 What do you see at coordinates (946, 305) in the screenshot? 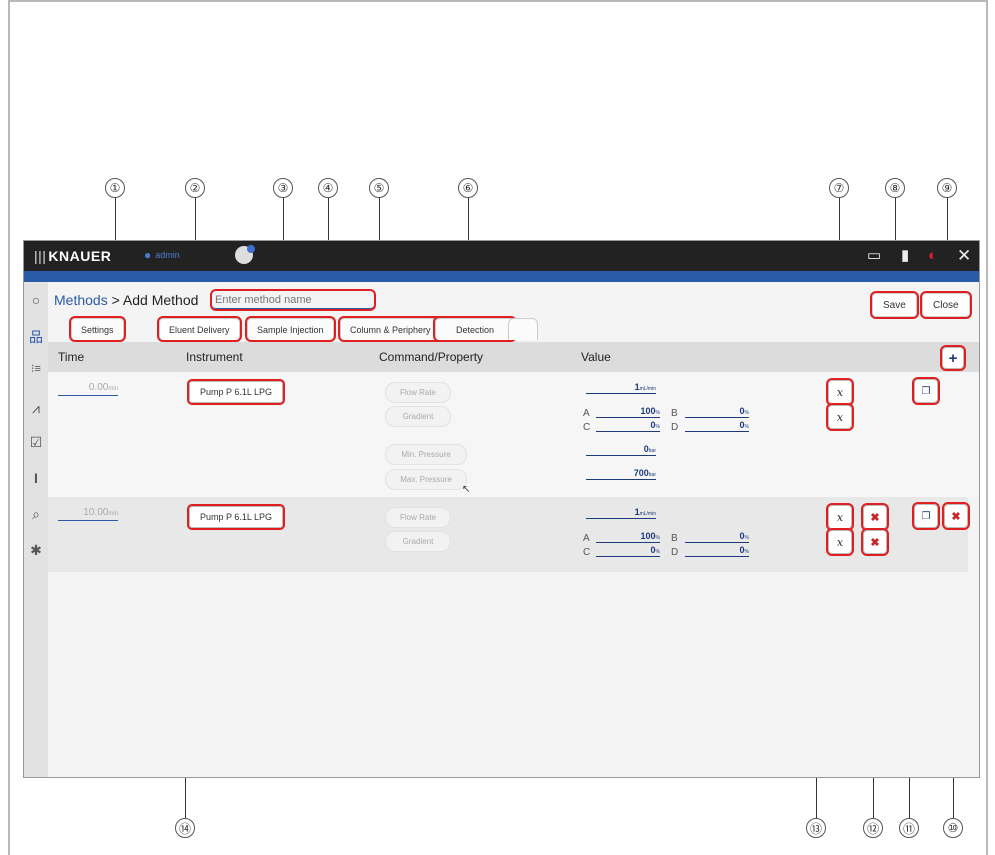
I see `close-button: Close` at bounding box center [946, 305].